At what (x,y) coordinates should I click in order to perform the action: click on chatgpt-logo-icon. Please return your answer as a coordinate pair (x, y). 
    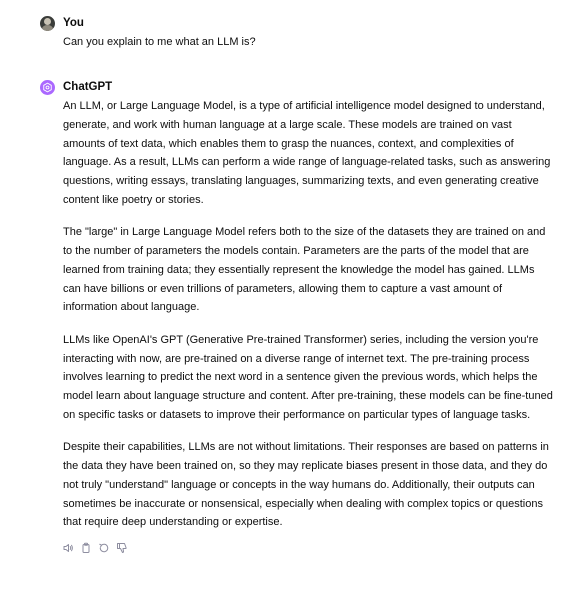
    Looking at the image, I should click on (47, 87).